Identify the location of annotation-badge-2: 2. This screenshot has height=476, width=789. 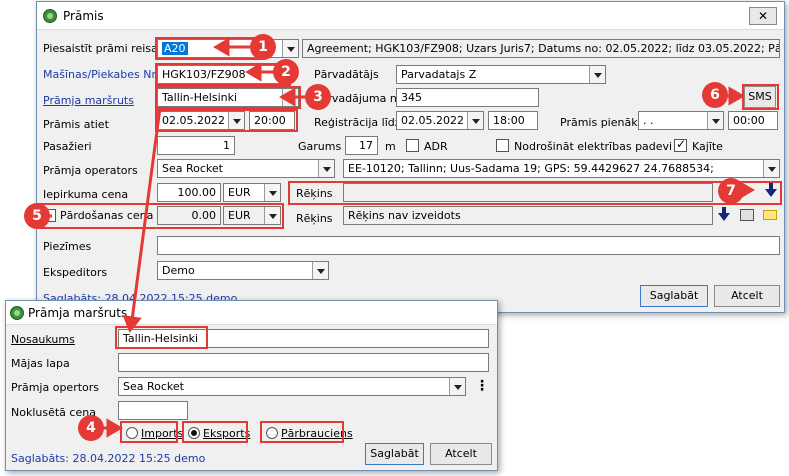
(286, 72).